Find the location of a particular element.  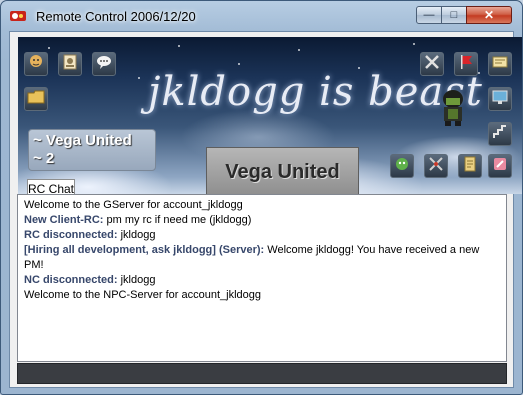

document-button is located at coordinates (470, 166).